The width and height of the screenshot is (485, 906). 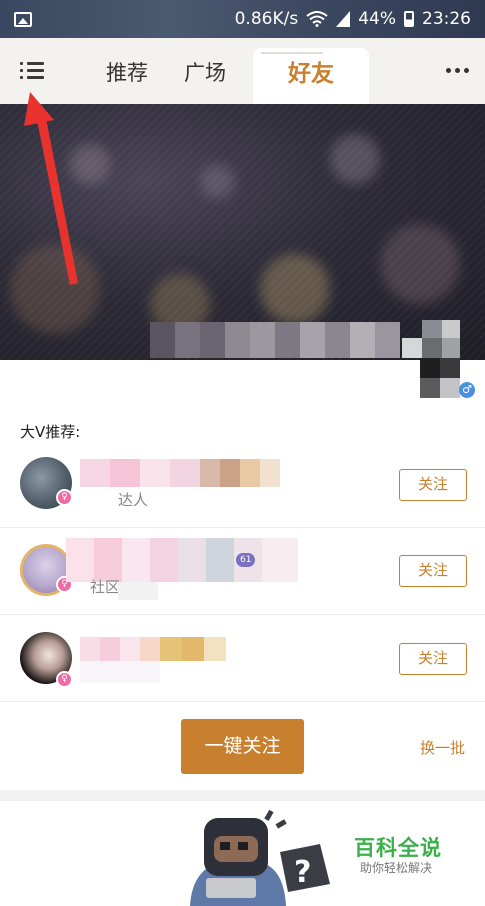 What do you see at coordinates (431, 359) in the screenshot?
I see `profile-avatar-pixelated` at bounding box center [431, 359].